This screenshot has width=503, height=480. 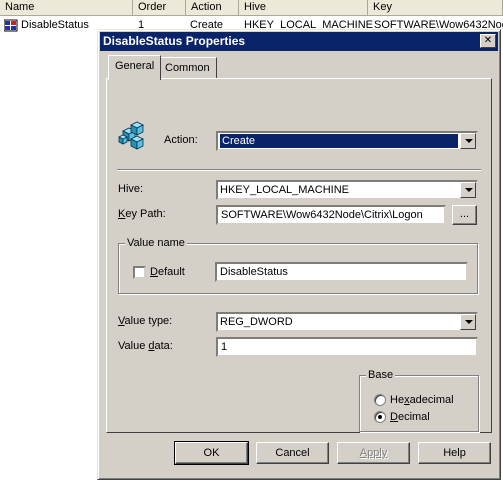 I want to click on column-header-order: Order, so click(x=159, y=8).